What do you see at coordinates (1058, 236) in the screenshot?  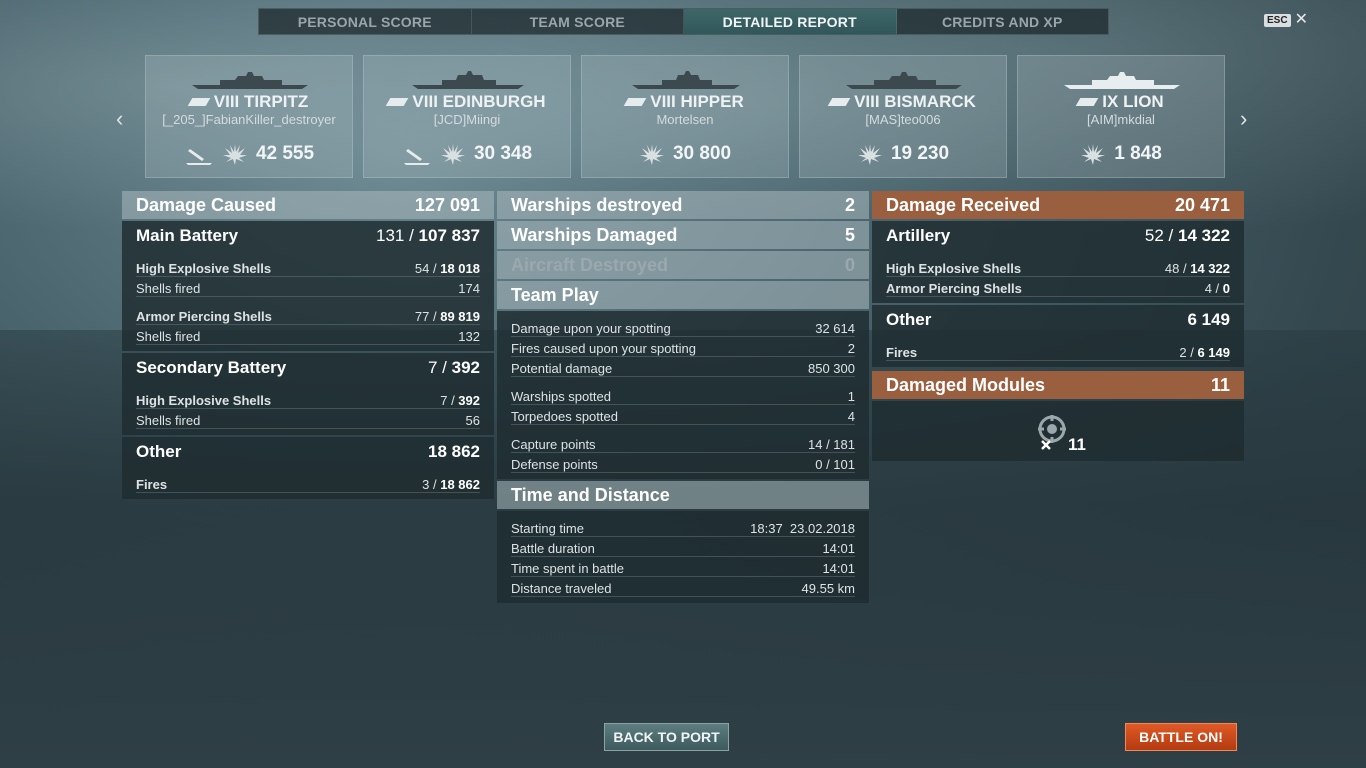 I see `artillery-header: Artillery 52 / 14 322` at bounding box center [1058, 236].